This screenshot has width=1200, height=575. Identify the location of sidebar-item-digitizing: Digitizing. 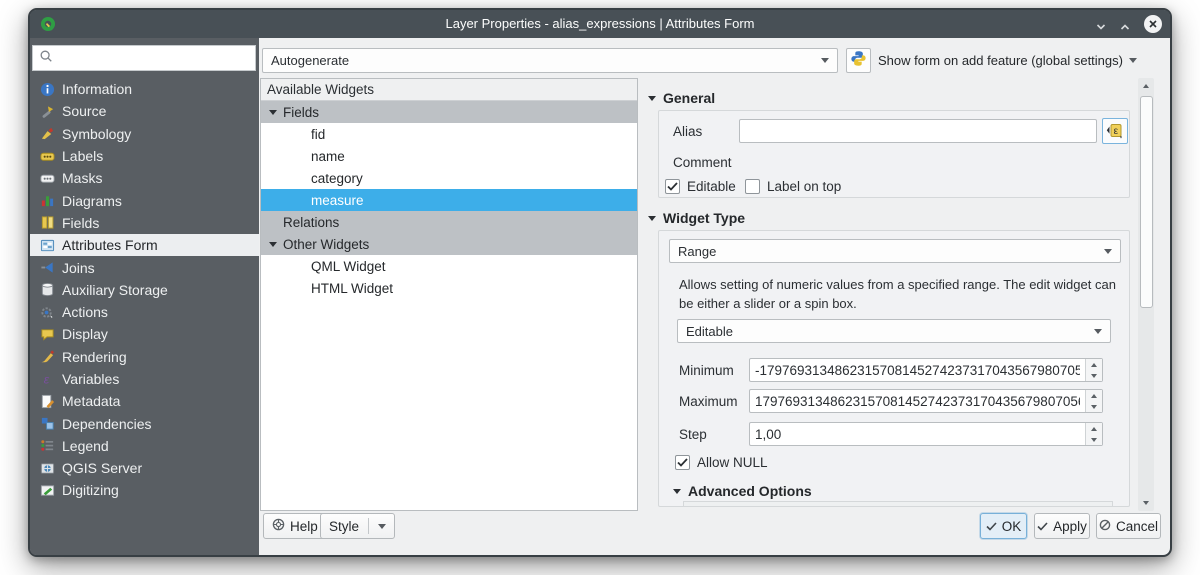
(144, 490).